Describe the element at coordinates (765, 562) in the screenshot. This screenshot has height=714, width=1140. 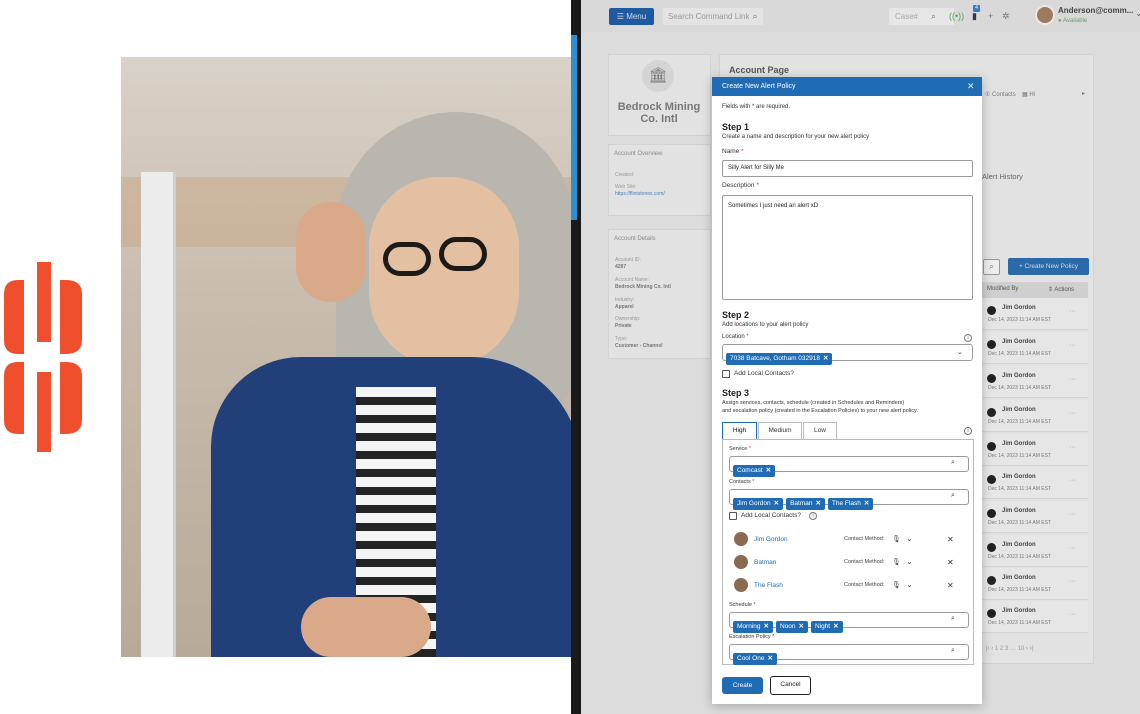
I see `contact-name-link: Batman` at that location.